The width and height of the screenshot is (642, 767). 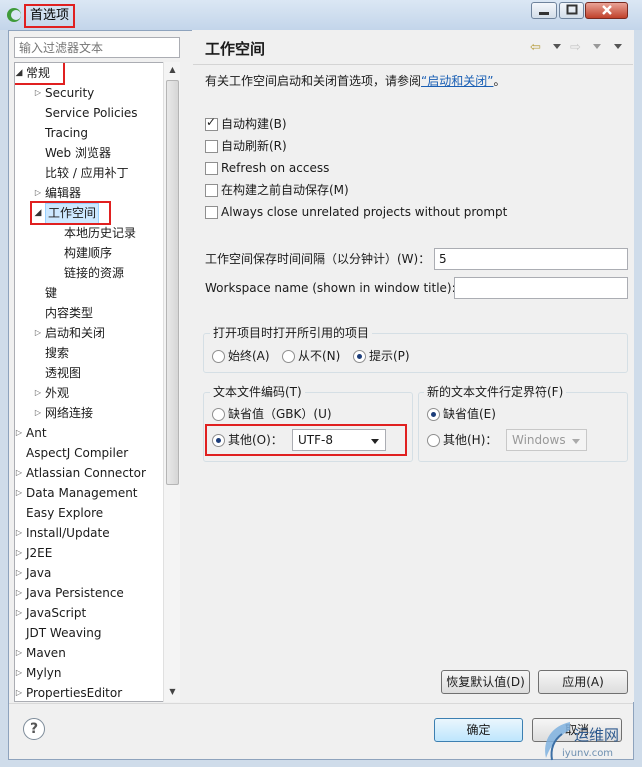 I want to click on tree-item: Install/Update, so click(x=68, y=533).